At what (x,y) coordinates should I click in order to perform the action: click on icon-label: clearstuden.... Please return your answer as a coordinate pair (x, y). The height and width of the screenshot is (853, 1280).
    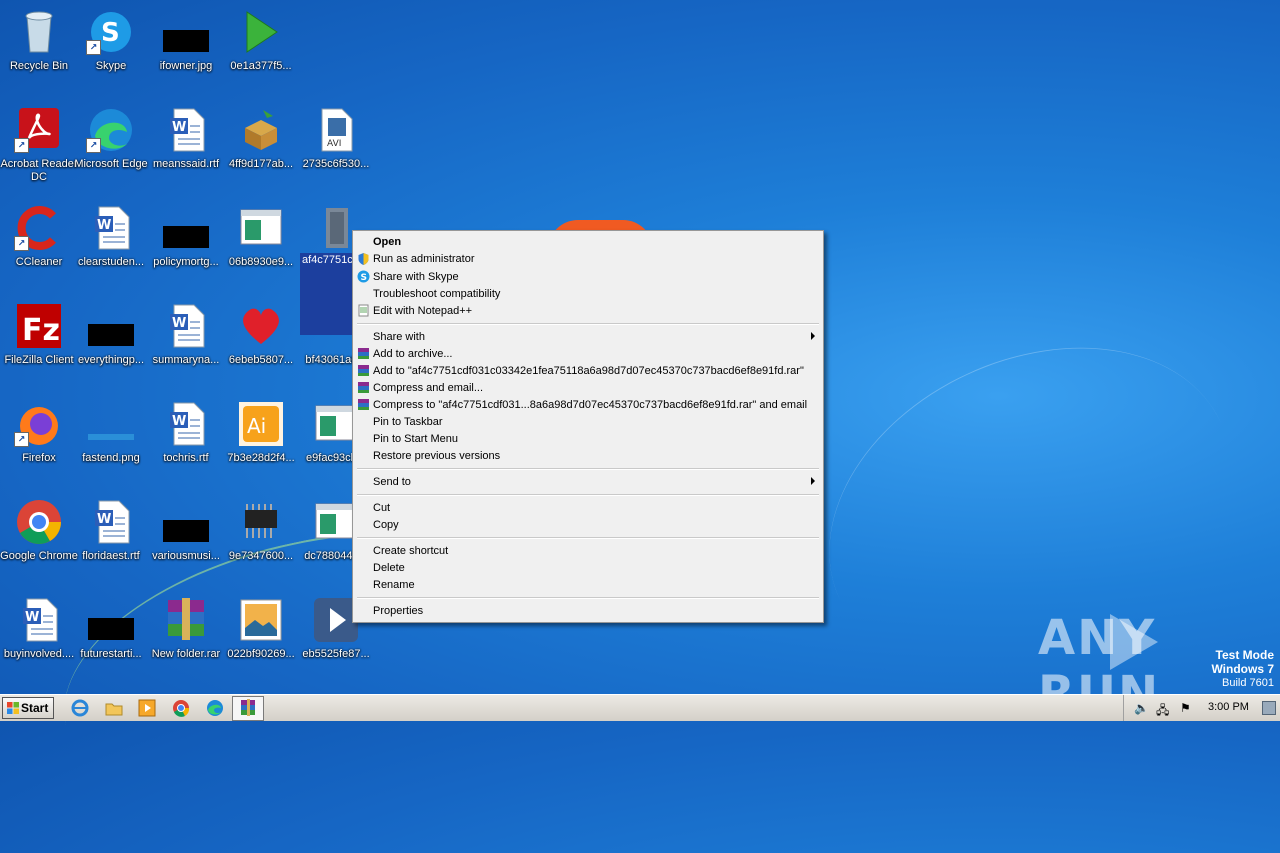
    Looking at the image, I should click on (111, 262).